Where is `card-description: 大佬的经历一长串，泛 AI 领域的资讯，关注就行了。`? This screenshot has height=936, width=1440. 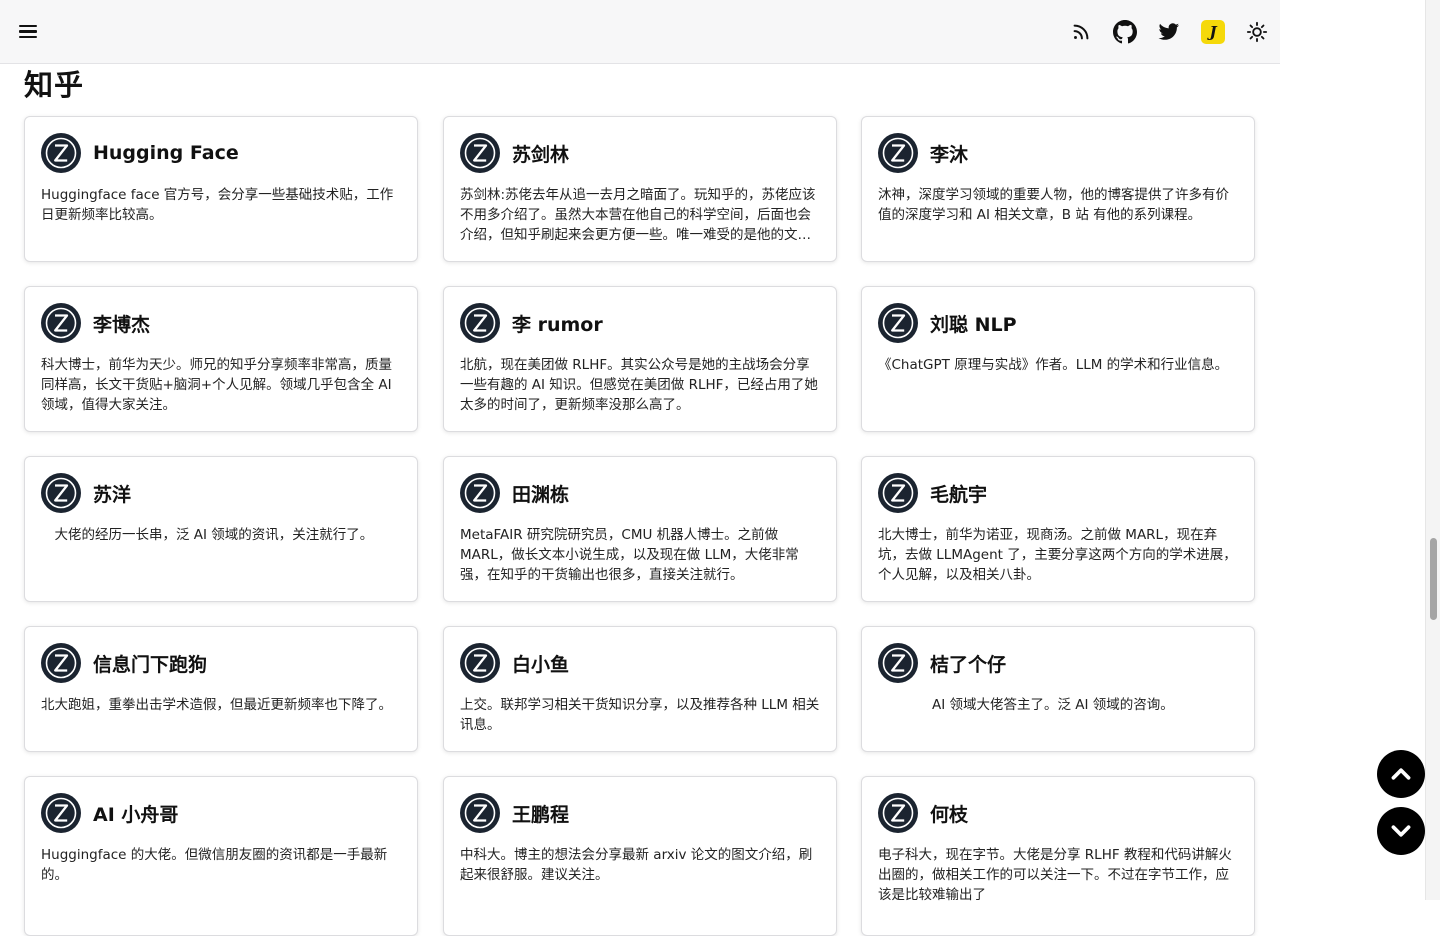 card-description: 大佬的经历一长串，泛 AI 领域的资讯，关注就行了。 is located at coordinates (207, 535).